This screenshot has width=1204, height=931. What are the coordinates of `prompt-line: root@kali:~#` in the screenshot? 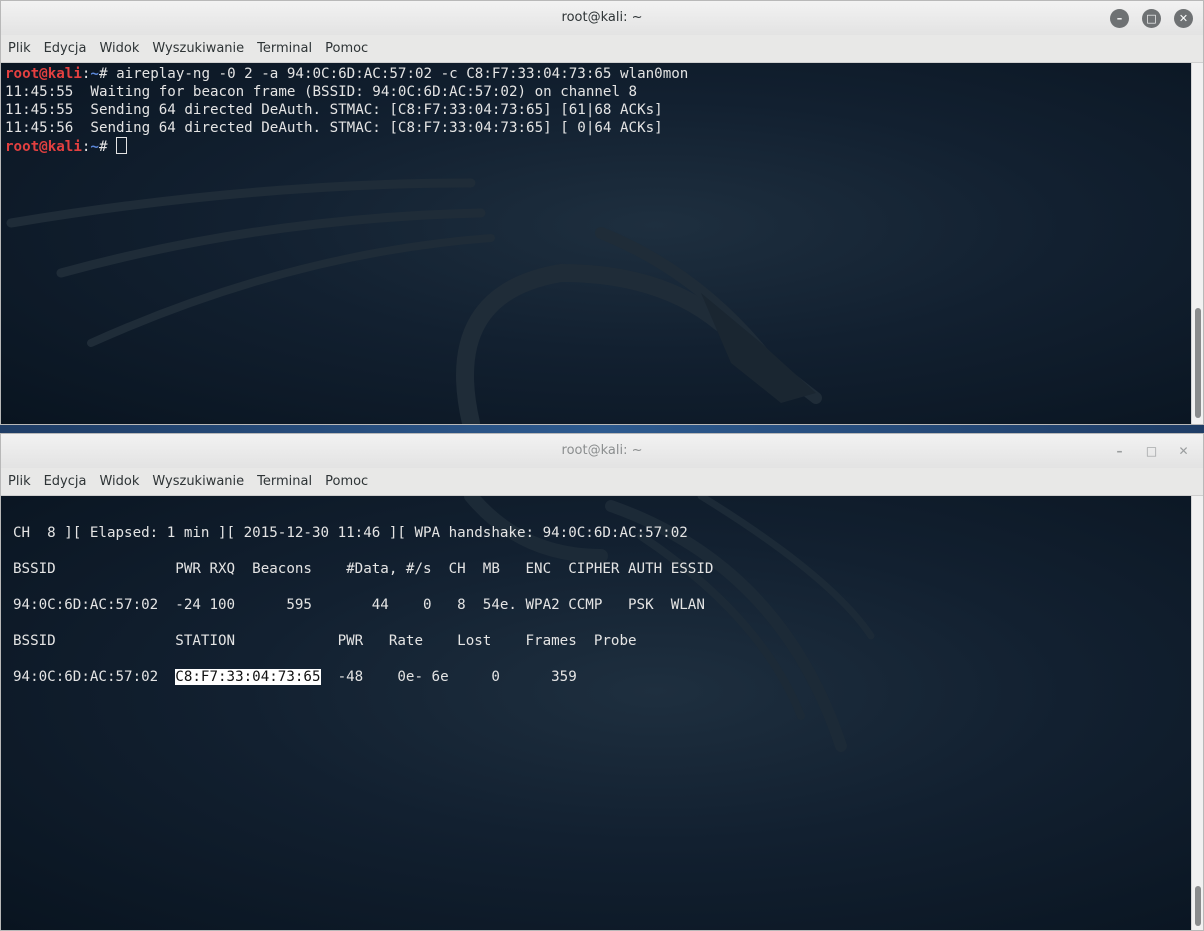 It's located at (346, 146).